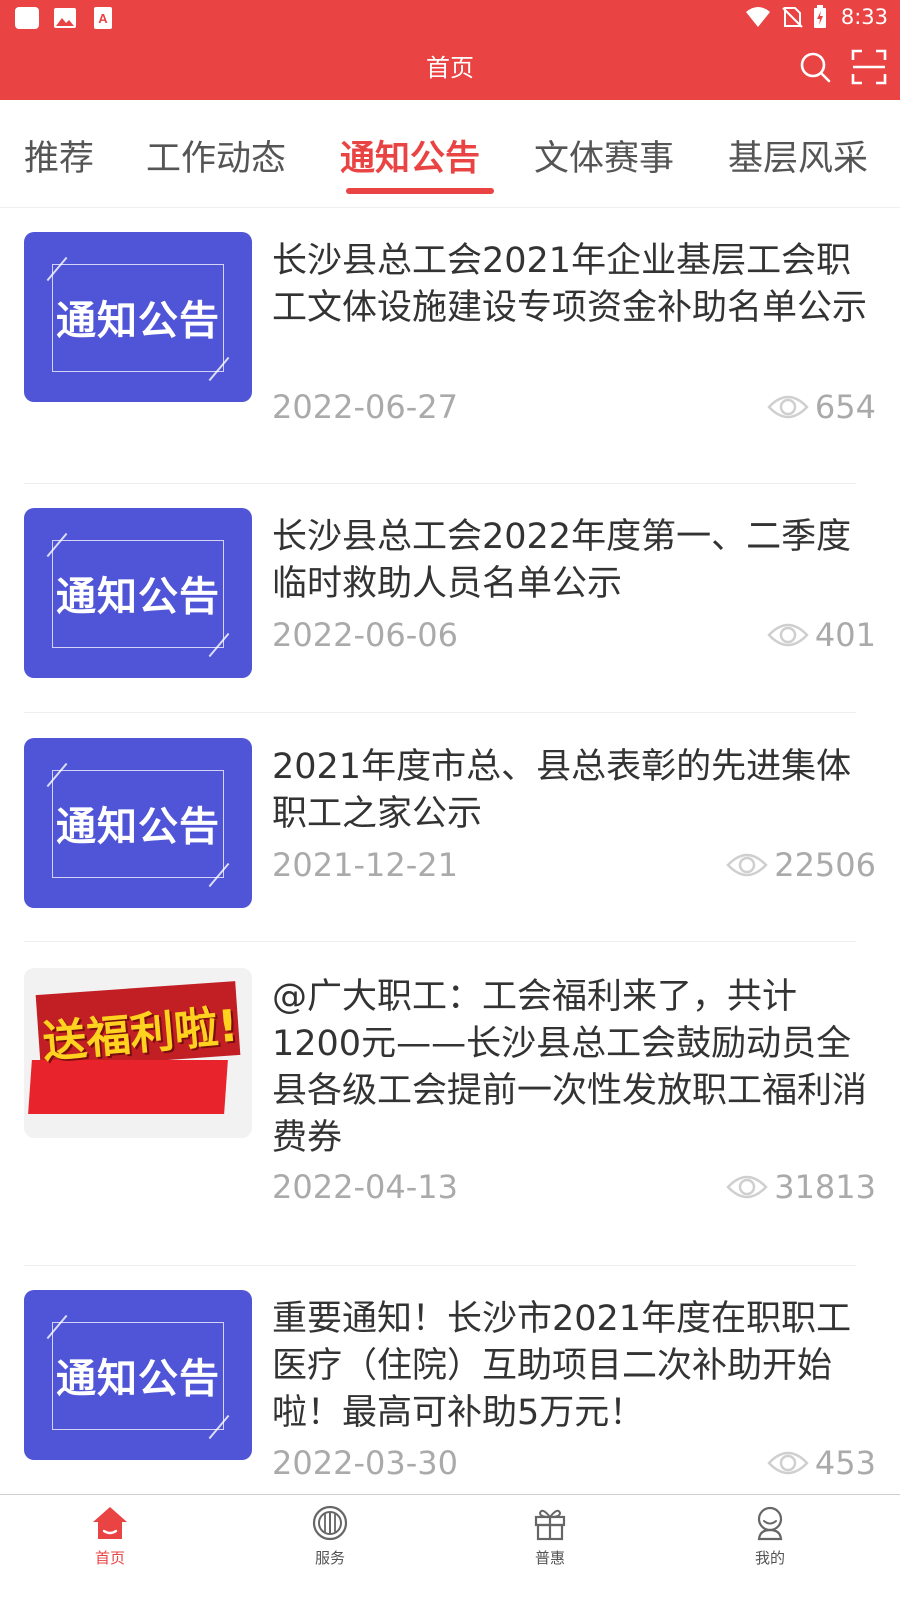 Image resolution: width=900 pixels, height=1600 pixels. Describe the element at coordinates (845, 635) in the screenshot. I see `view-count: 401` at that location.